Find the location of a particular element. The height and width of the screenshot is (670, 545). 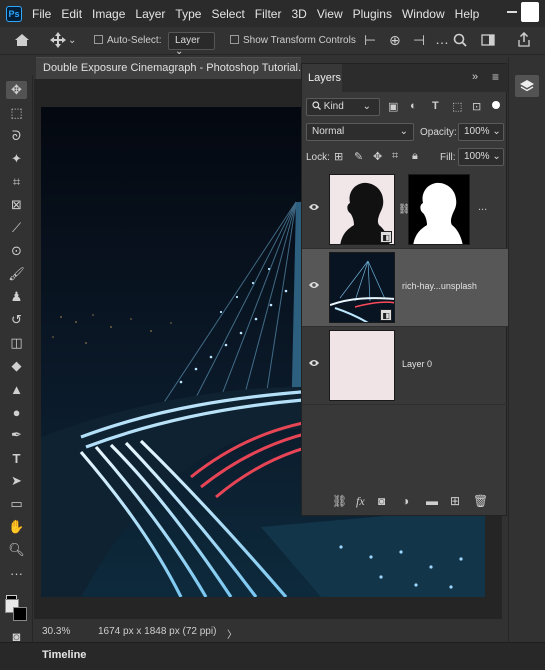

lock-image-icon: ✎ is located at coordinates (358, 156).